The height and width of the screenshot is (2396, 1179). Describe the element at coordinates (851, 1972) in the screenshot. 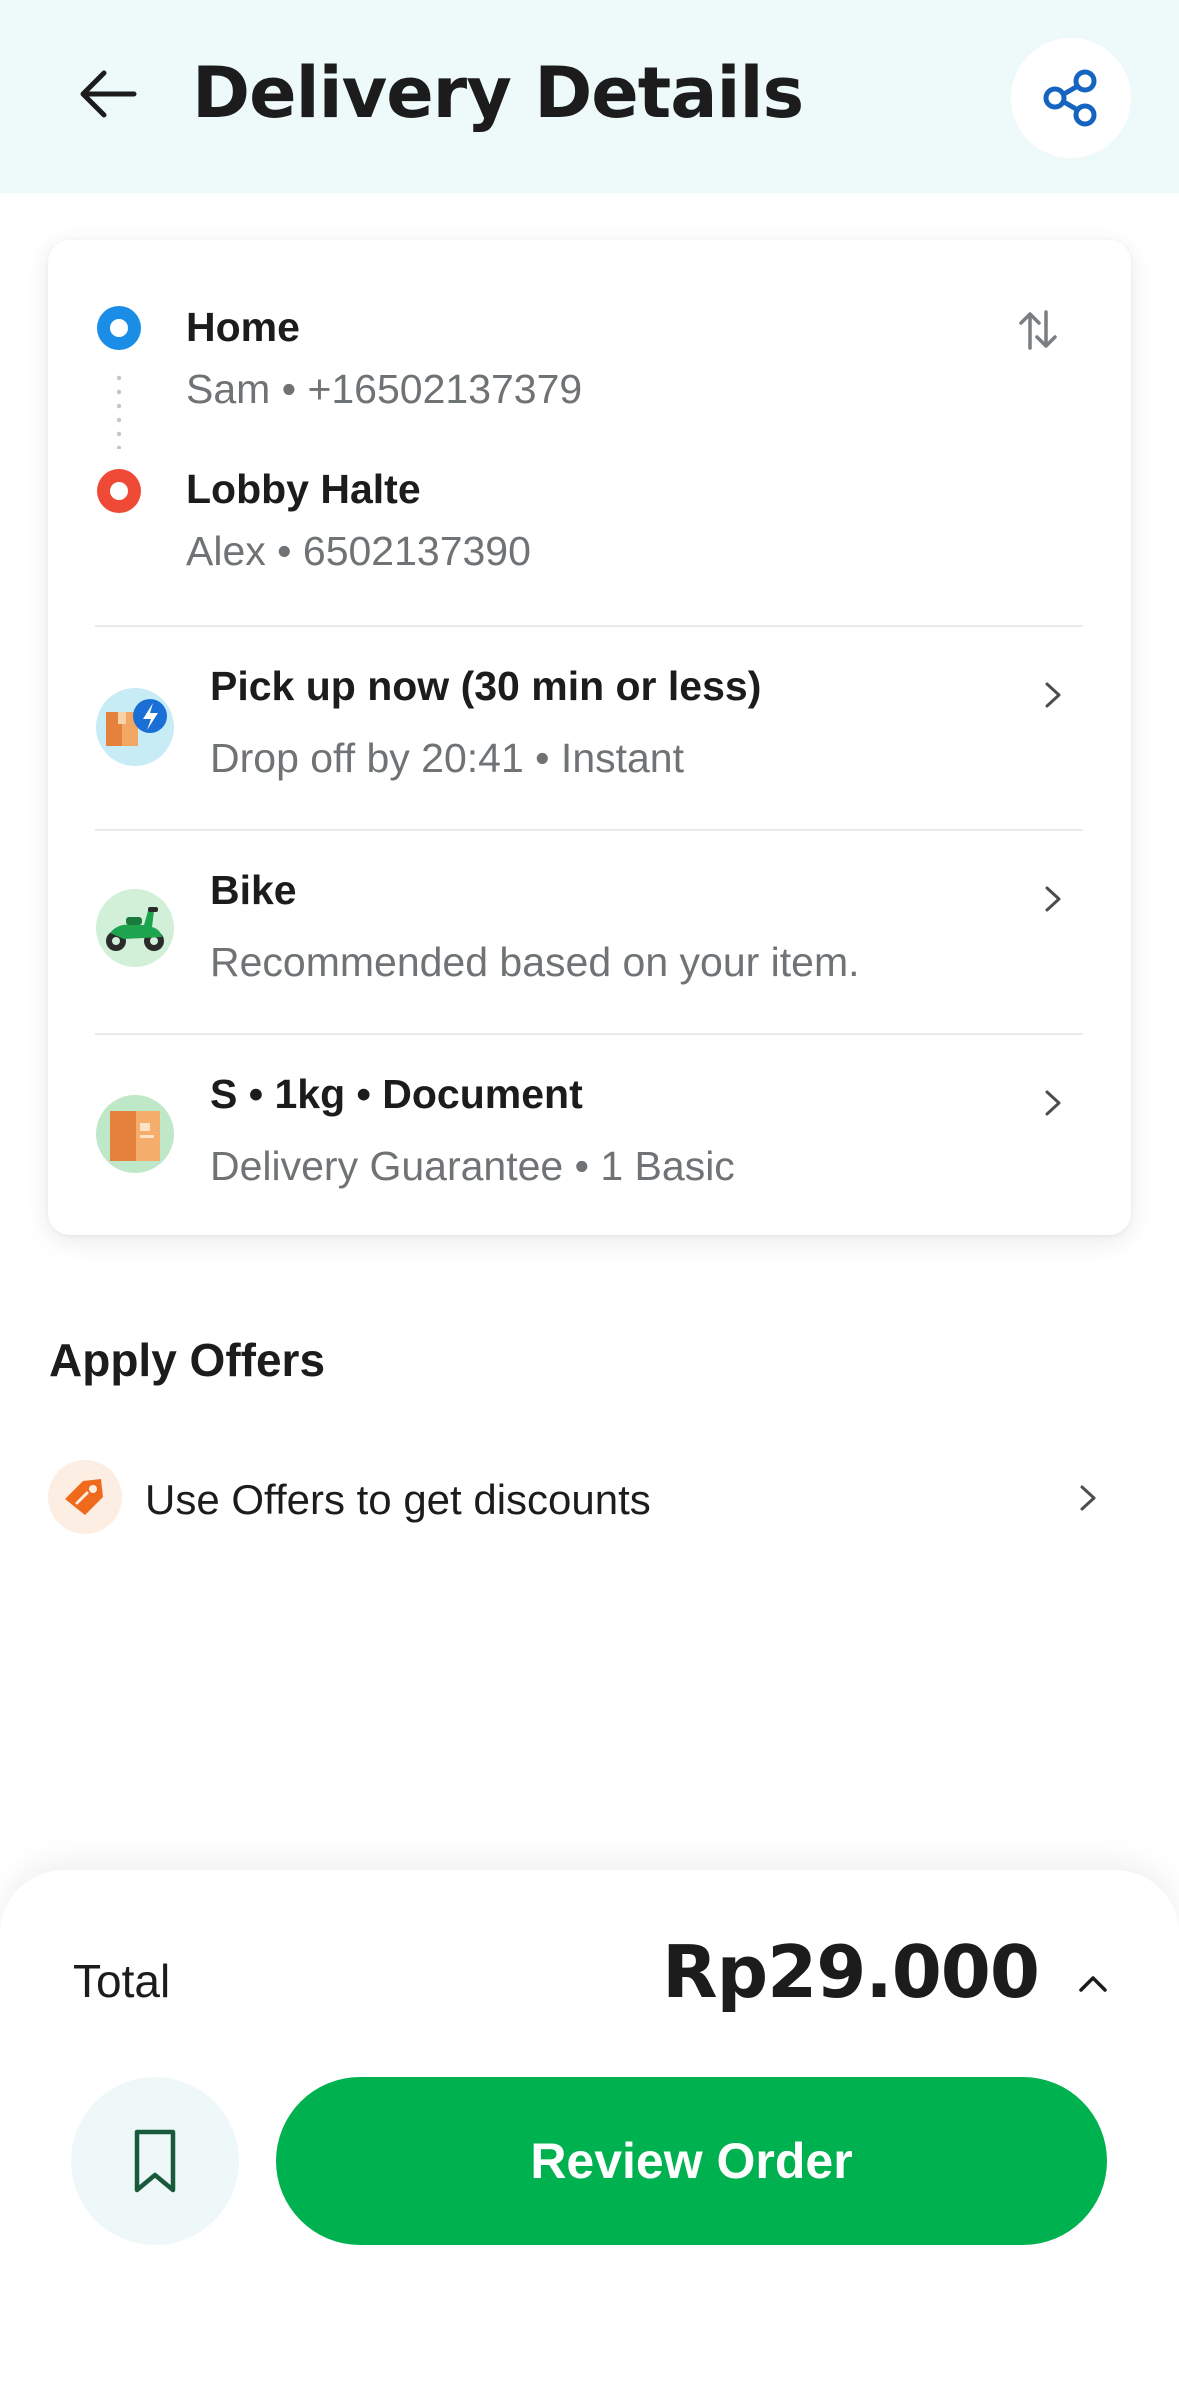

I see `total-amount: Rp29.000` at that location.